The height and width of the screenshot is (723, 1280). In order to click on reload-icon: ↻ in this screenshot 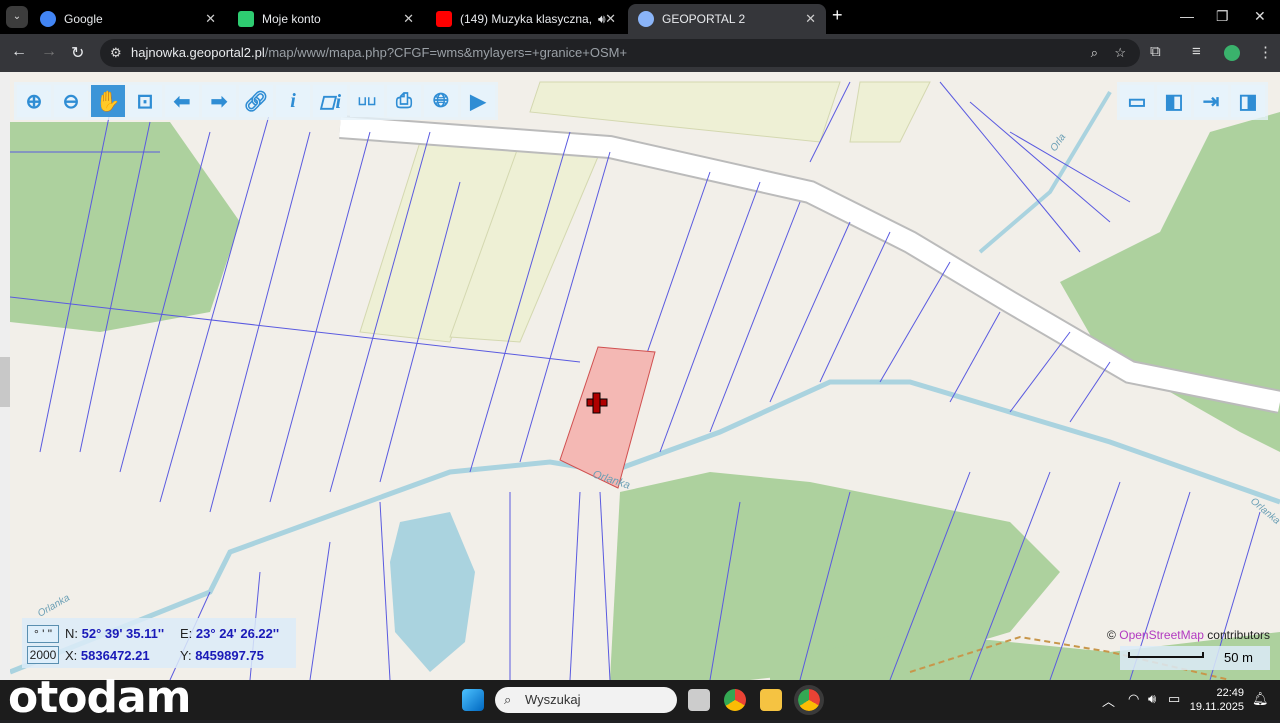, I will do `click(77, 53)`.